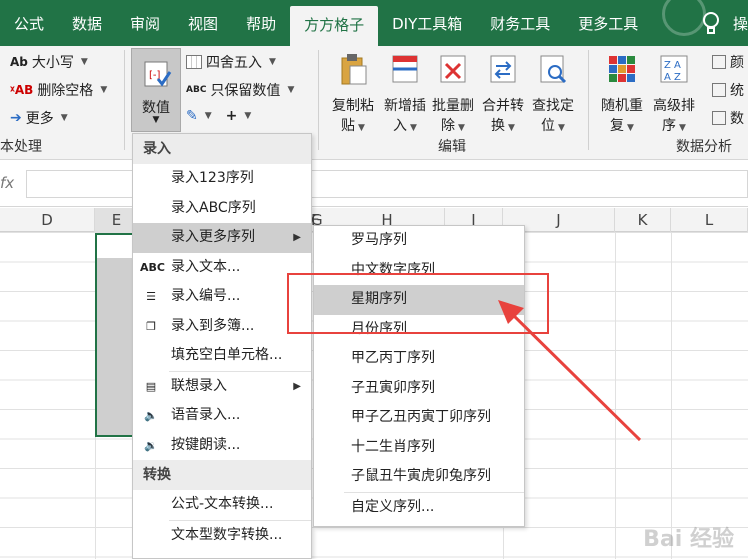 The width and height of the screenshot is (748, 559). Describe the element at coordinates (158, 74) in the screenshot. I see `value-icon: [-]` at that location.